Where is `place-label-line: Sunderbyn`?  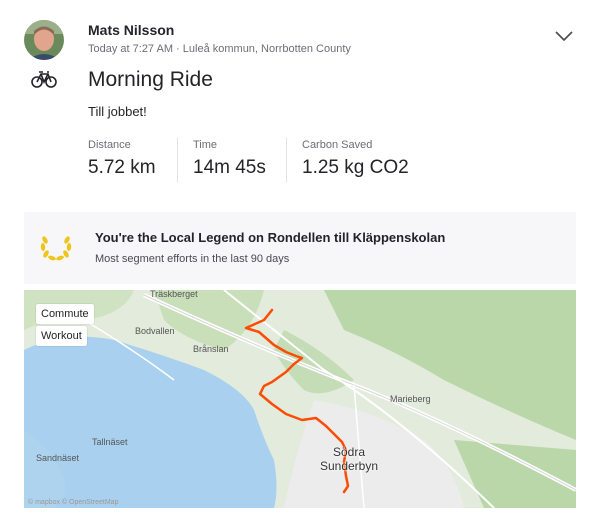
place-label-line: Sunderbyn is located at coordinates (349, 466).